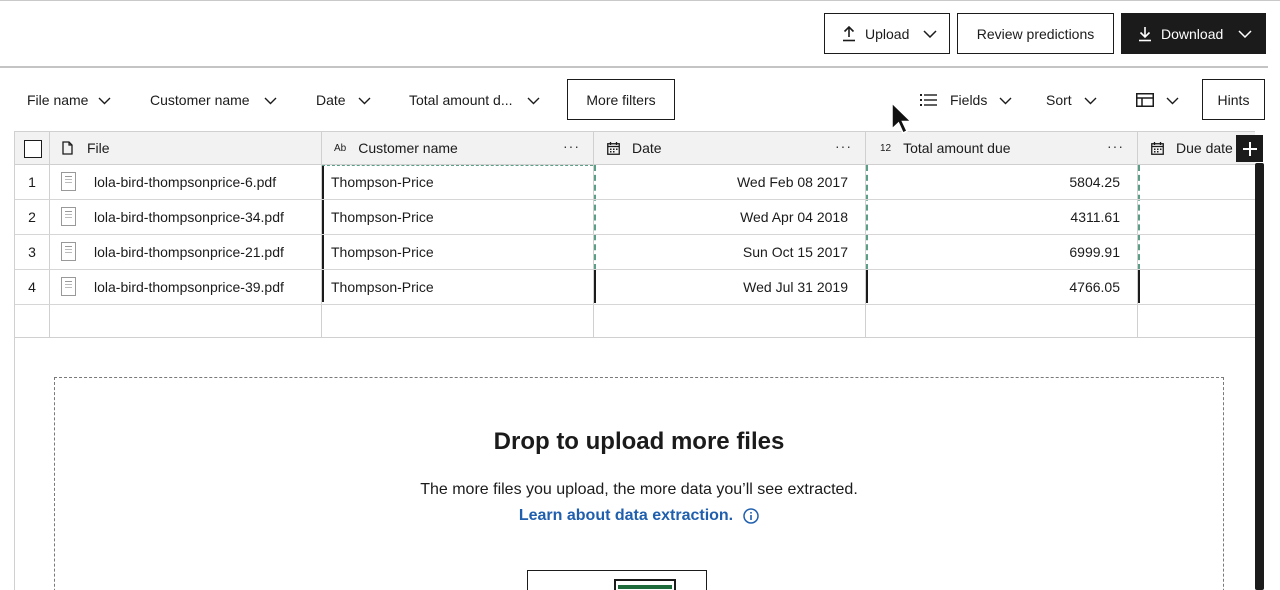  Describe the element at coordinates (730, 252) in the screenshot. I see `date-cell: Sun Oct 15 2017` at that location.